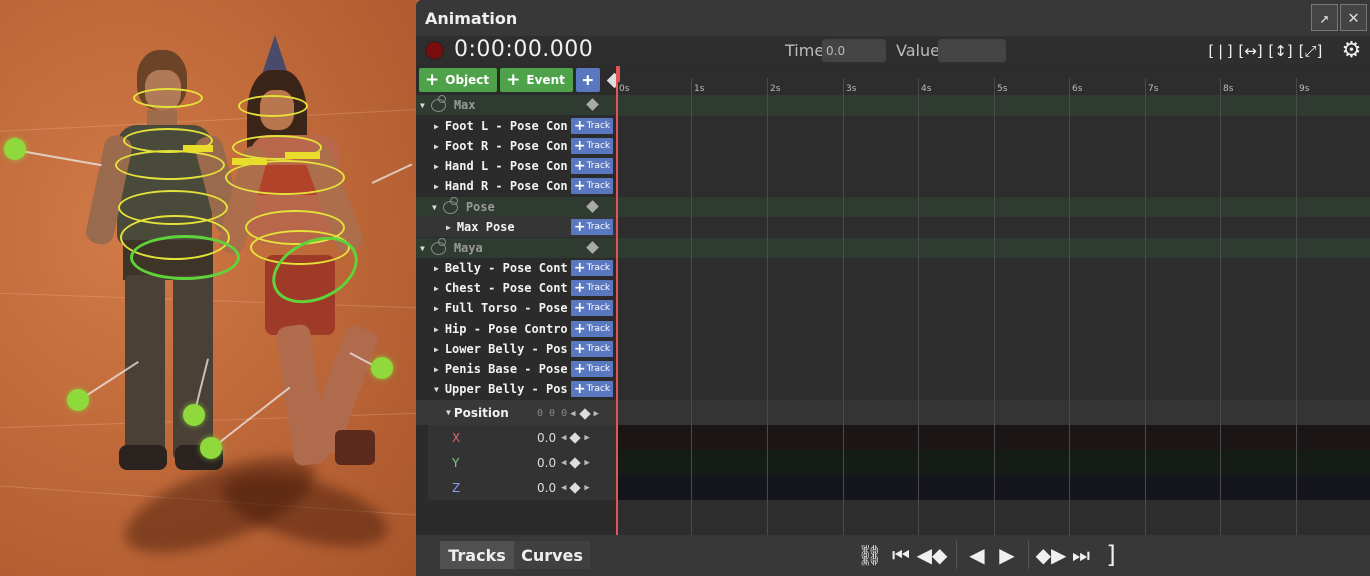 This screenshot has height=576, width=1370. Describe the element at coordinates (587, 80) in the screenshot. I see `add-track-button: +` at that location.